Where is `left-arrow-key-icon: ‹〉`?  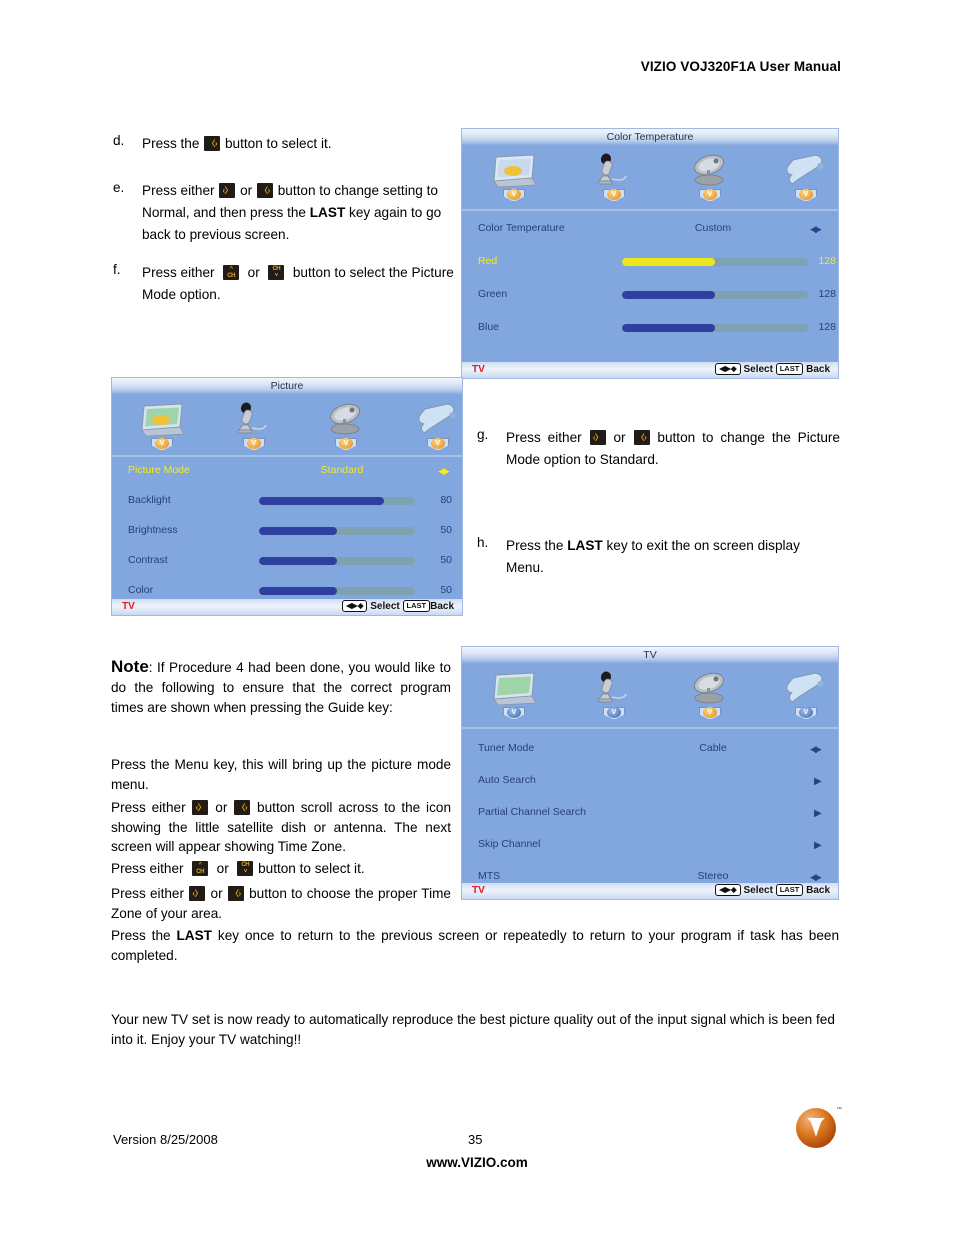 left-arrow-key-icon: ‹〉 is located at coordinates (597, 437).